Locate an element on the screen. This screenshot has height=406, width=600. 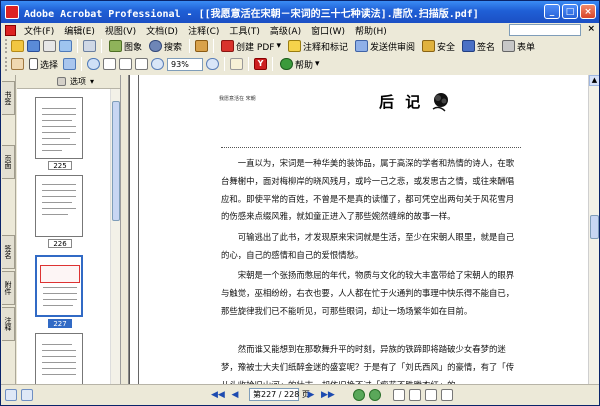
yahoo-icon: Y is located at coordinates (261, 64).